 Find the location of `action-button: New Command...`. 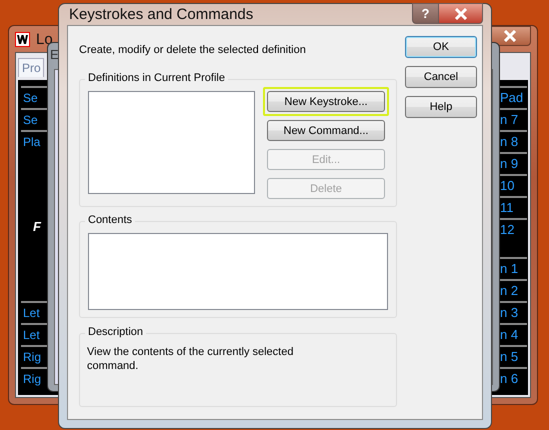

action-button: New Command... is located at coordinates (326, 130).